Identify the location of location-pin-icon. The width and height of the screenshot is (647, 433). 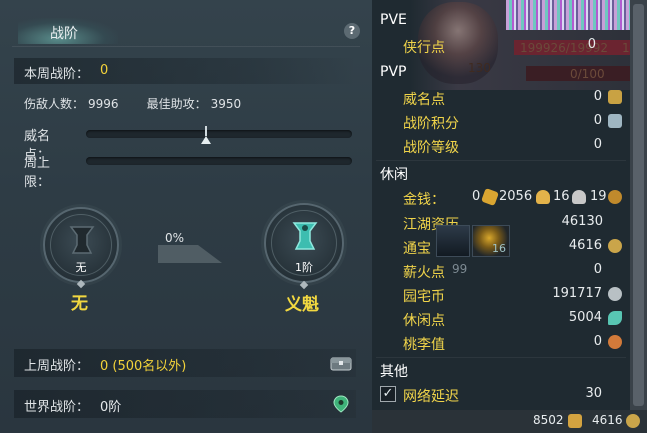
(341, 404).